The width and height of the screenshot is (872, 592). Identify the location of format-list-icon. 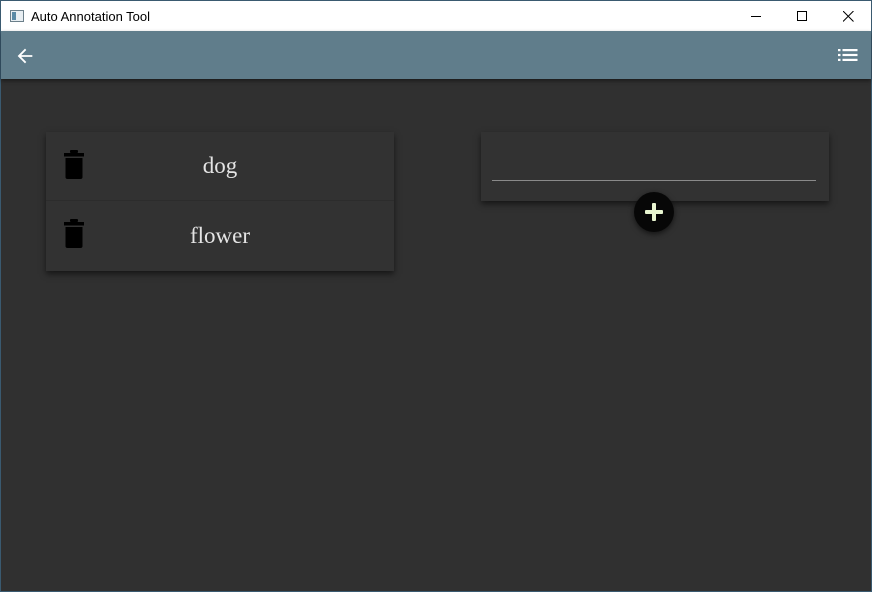
(848, 55).